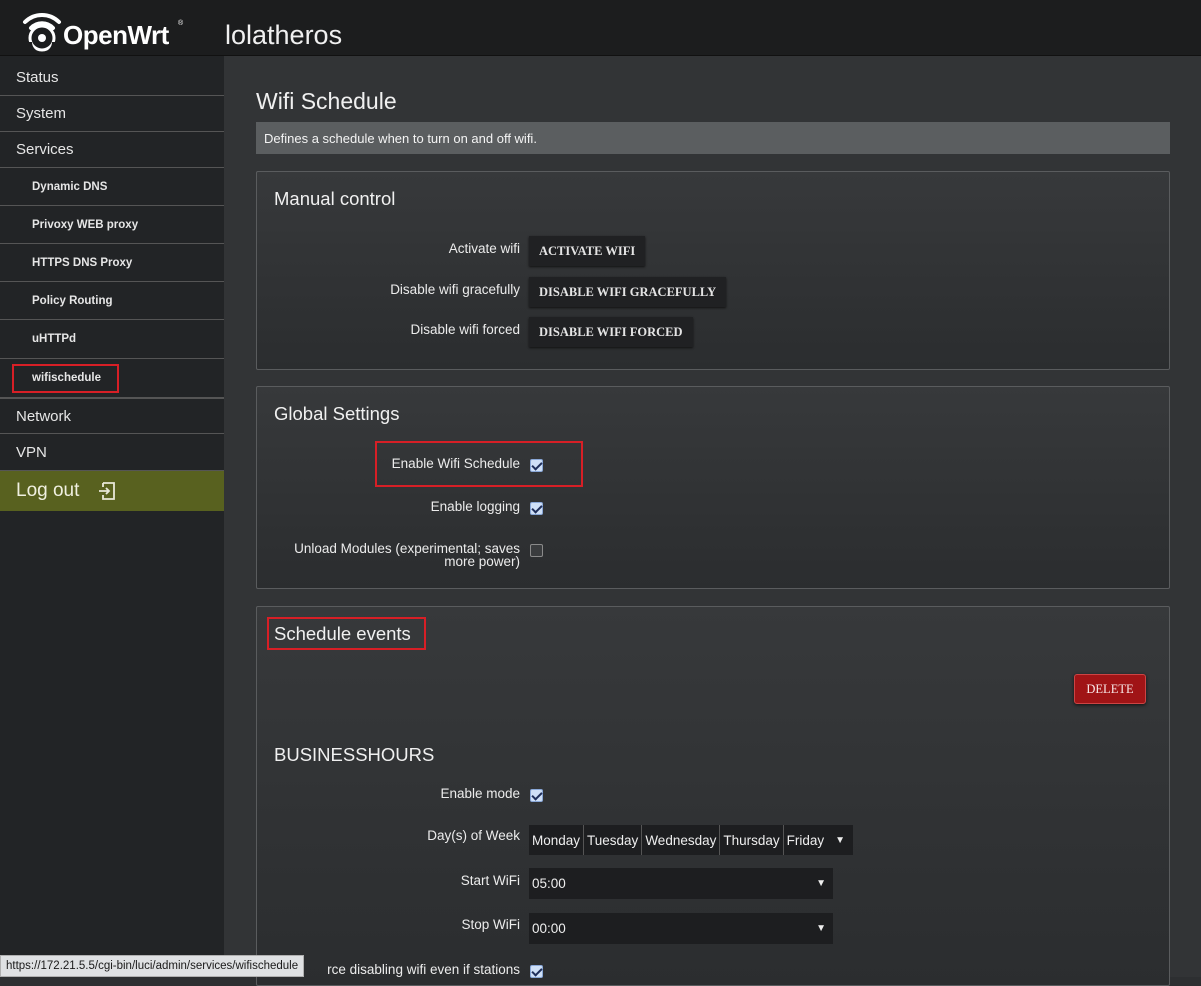  What do you see at coordinates (536, 508) in the screenshot?
I see `enable-logging-checkbox` at bounding box center [536, 508].